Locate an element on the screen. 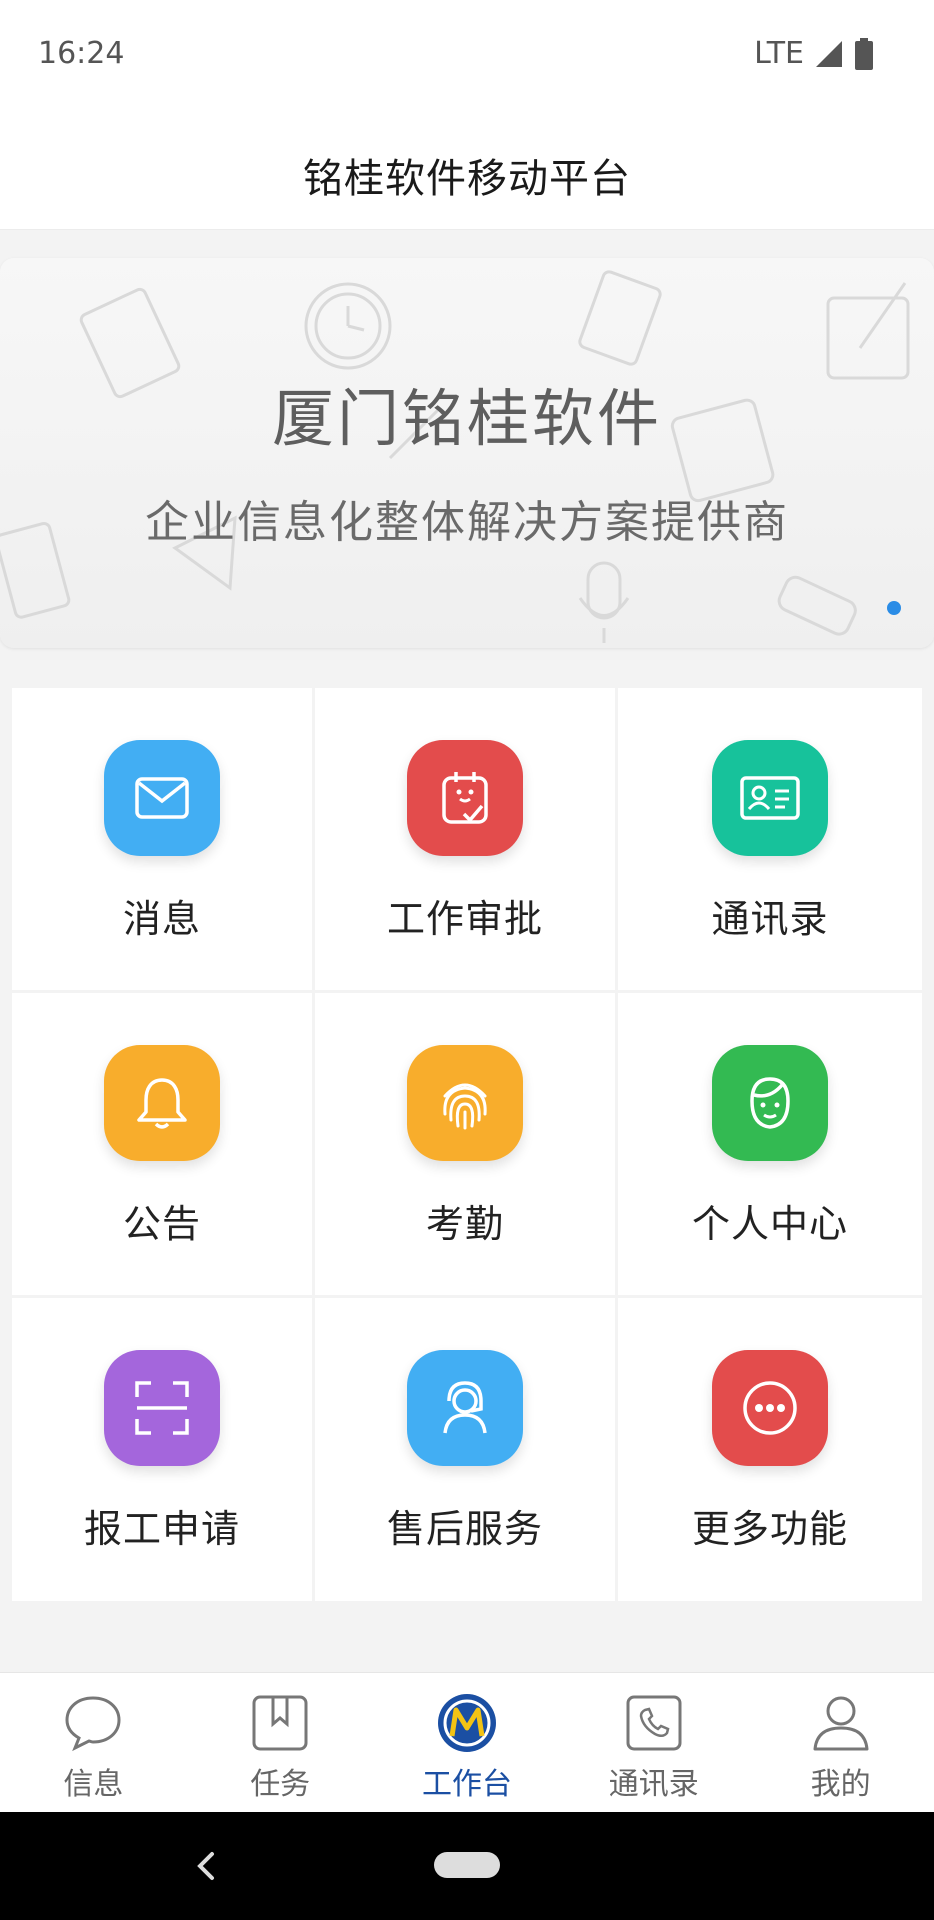 This screenshot has width=934, height=1920. system-nav-bar is located at coordinates (467, 1866).